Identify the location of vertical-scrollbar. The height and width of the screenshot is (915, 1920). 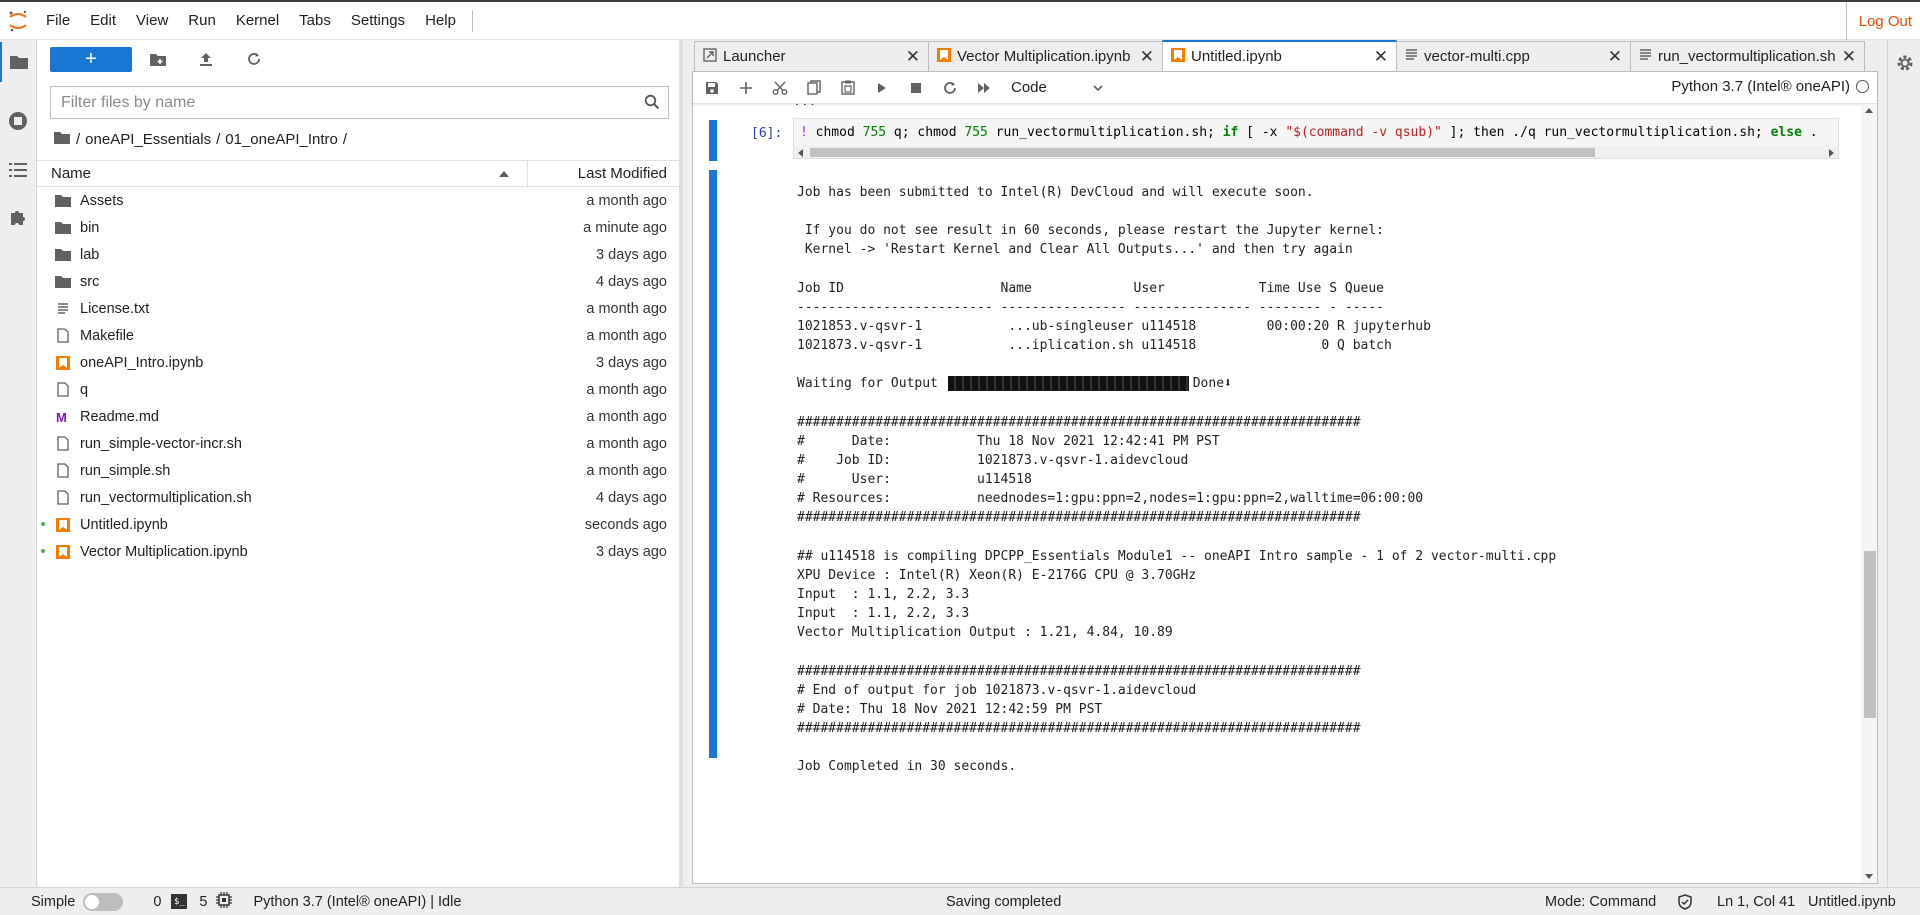
(1869, 493).